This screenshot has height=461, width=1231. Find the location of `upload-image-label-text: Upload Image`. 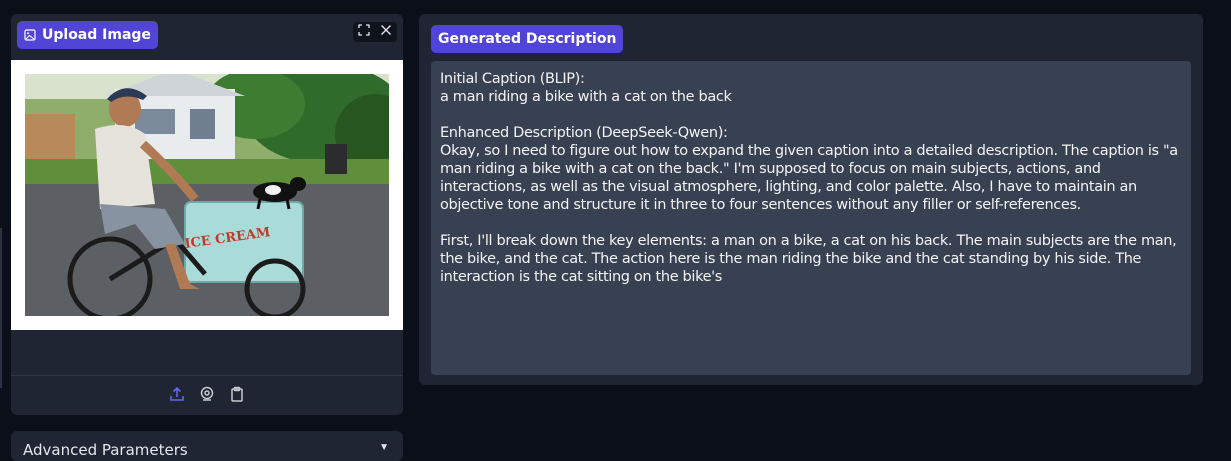

upload-image-label-text: Upload Image is located at coordinates (96, 35).